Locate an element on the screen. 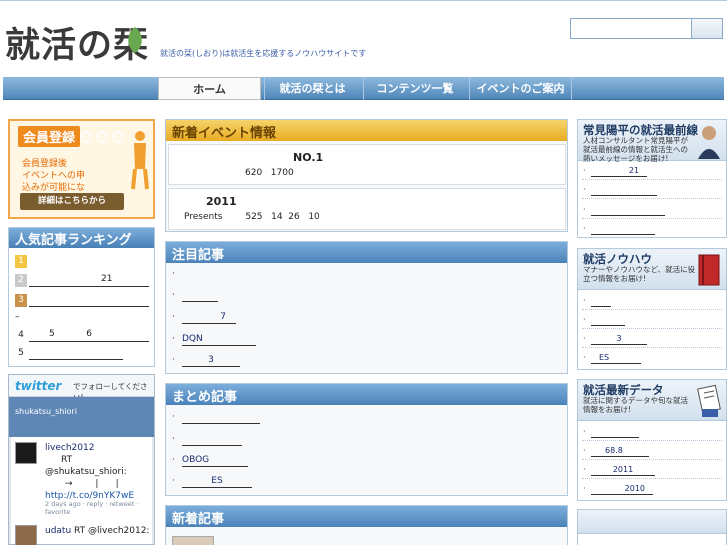 The width and height of the screenshot is (727, 545). ranking-item: 5 is located at coordinates (82, 354).